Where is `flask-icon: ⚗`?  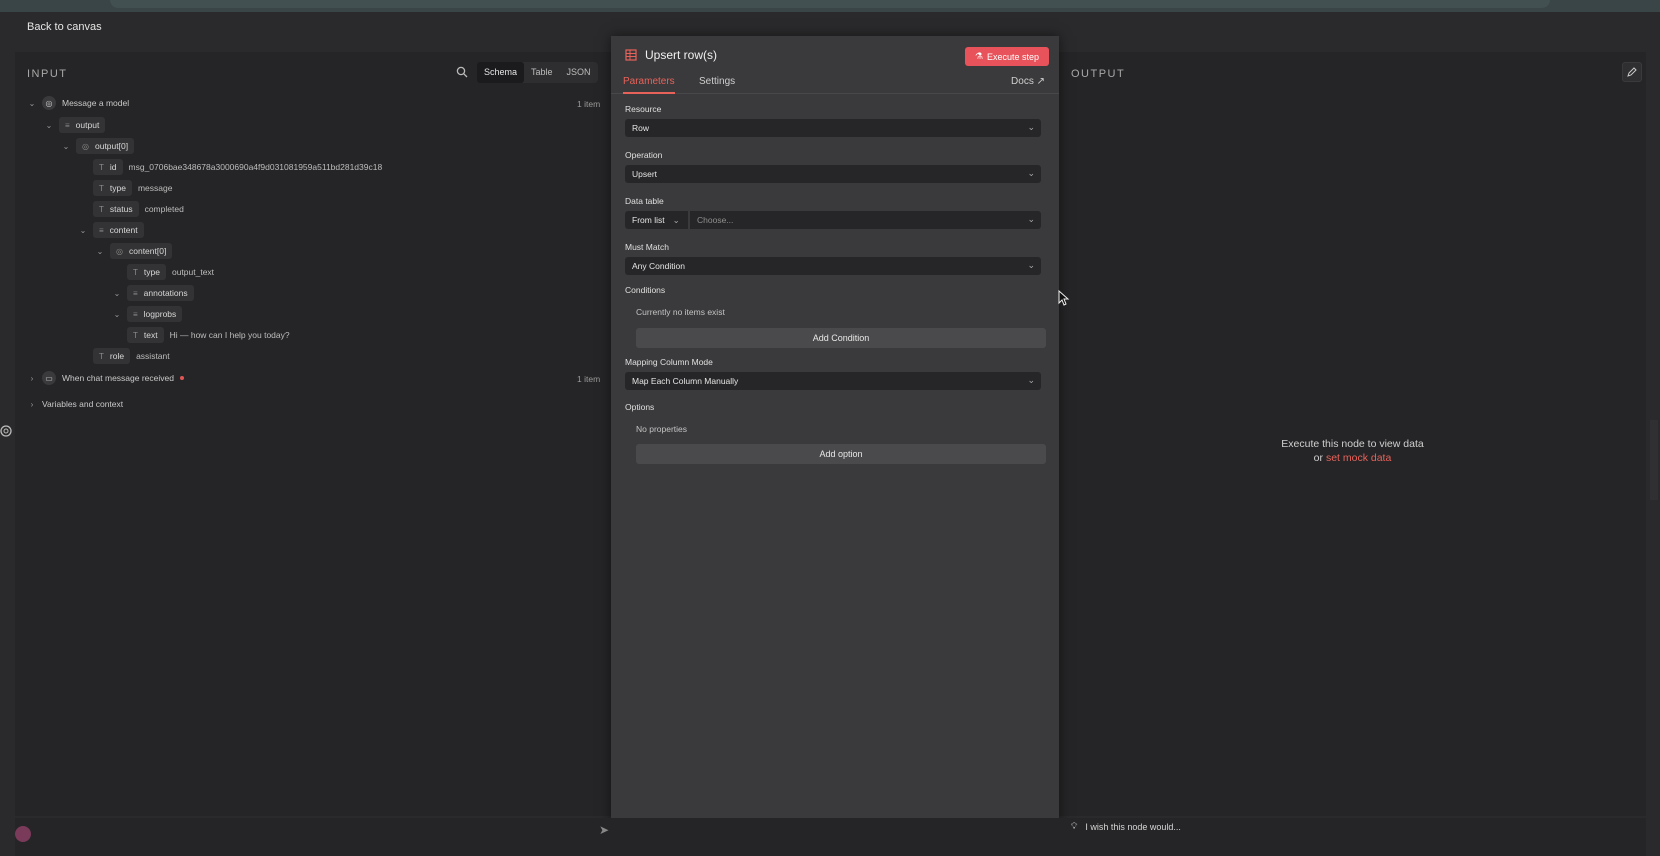 flask-icon: ⚗ is located at coordinates (979, 56).